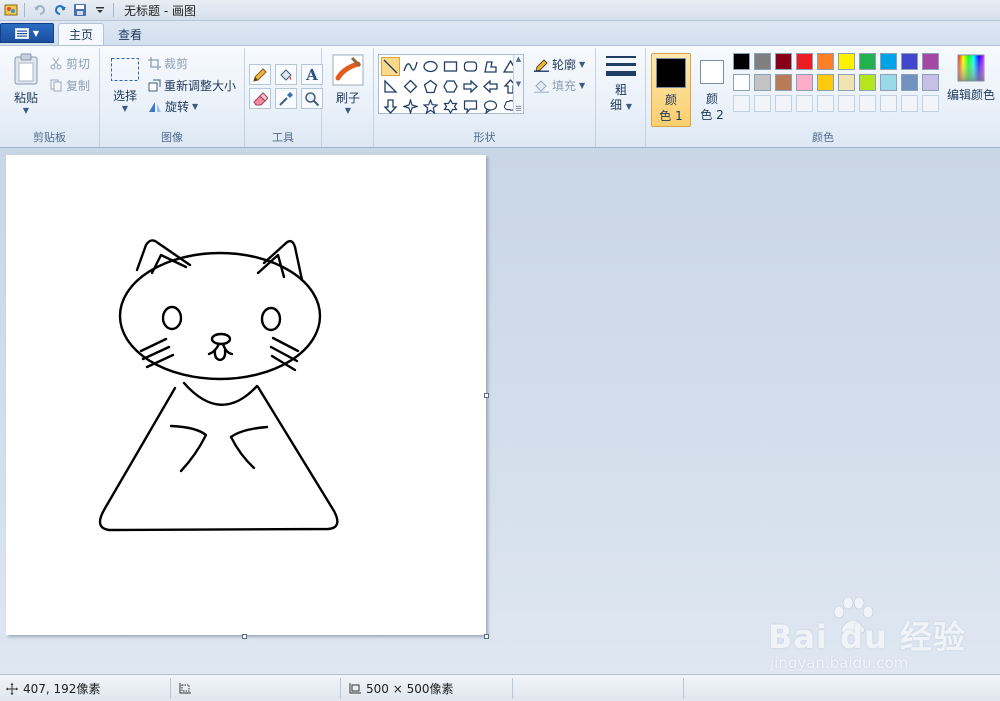  I want to click on customize-toolbar-icon, so click(100, 10).